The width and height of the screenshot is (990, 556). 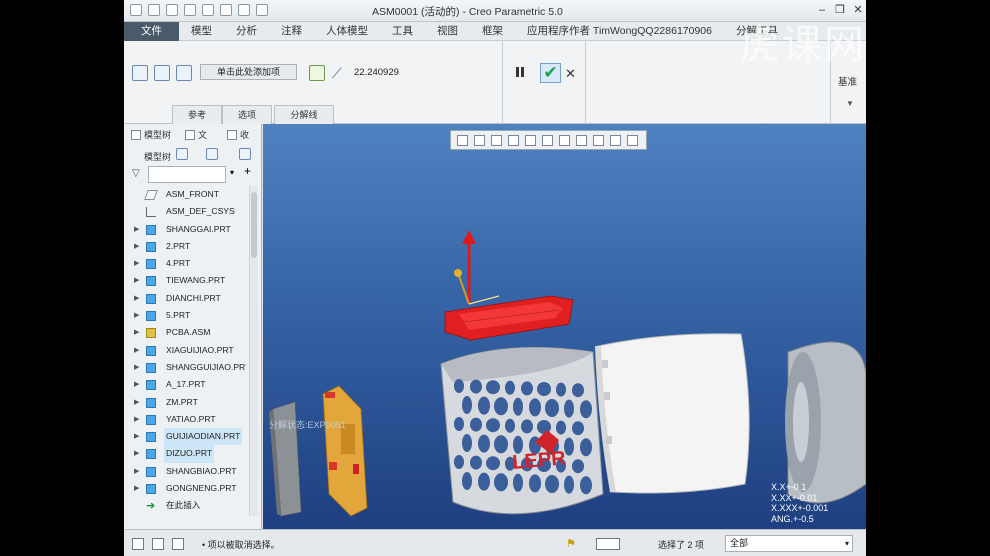 I want to click on menu-app-author: 应用程序作者 TimWongQQ2286170906, so click(x=619, y=31).